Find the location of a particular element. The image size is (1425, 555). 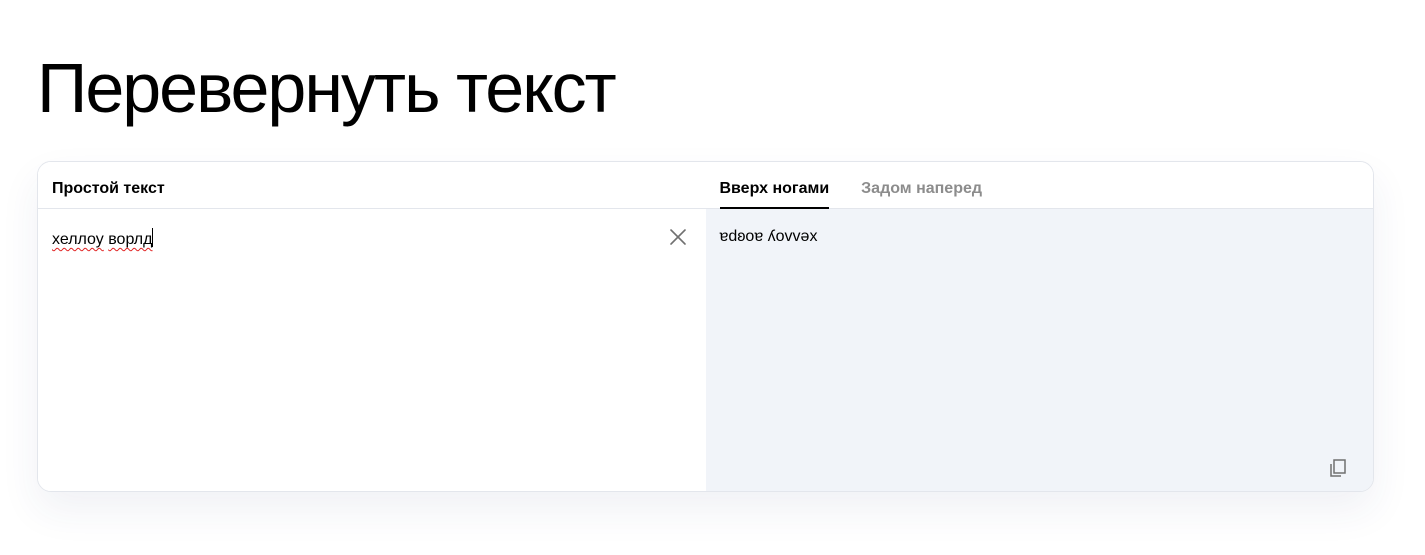

text-input: хеллоу ворлд is located at coordinates (103, 238).